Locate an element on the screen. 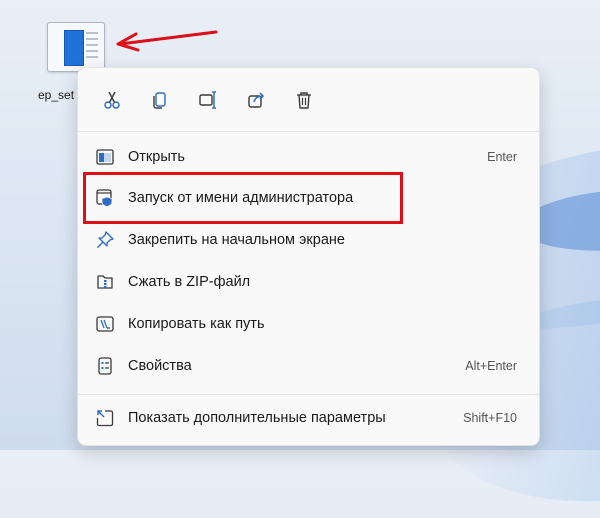 This screenshot has height=518, width=600. menu-item-properties: Свойства Alt+Enter is located at coordinates (308, 366).